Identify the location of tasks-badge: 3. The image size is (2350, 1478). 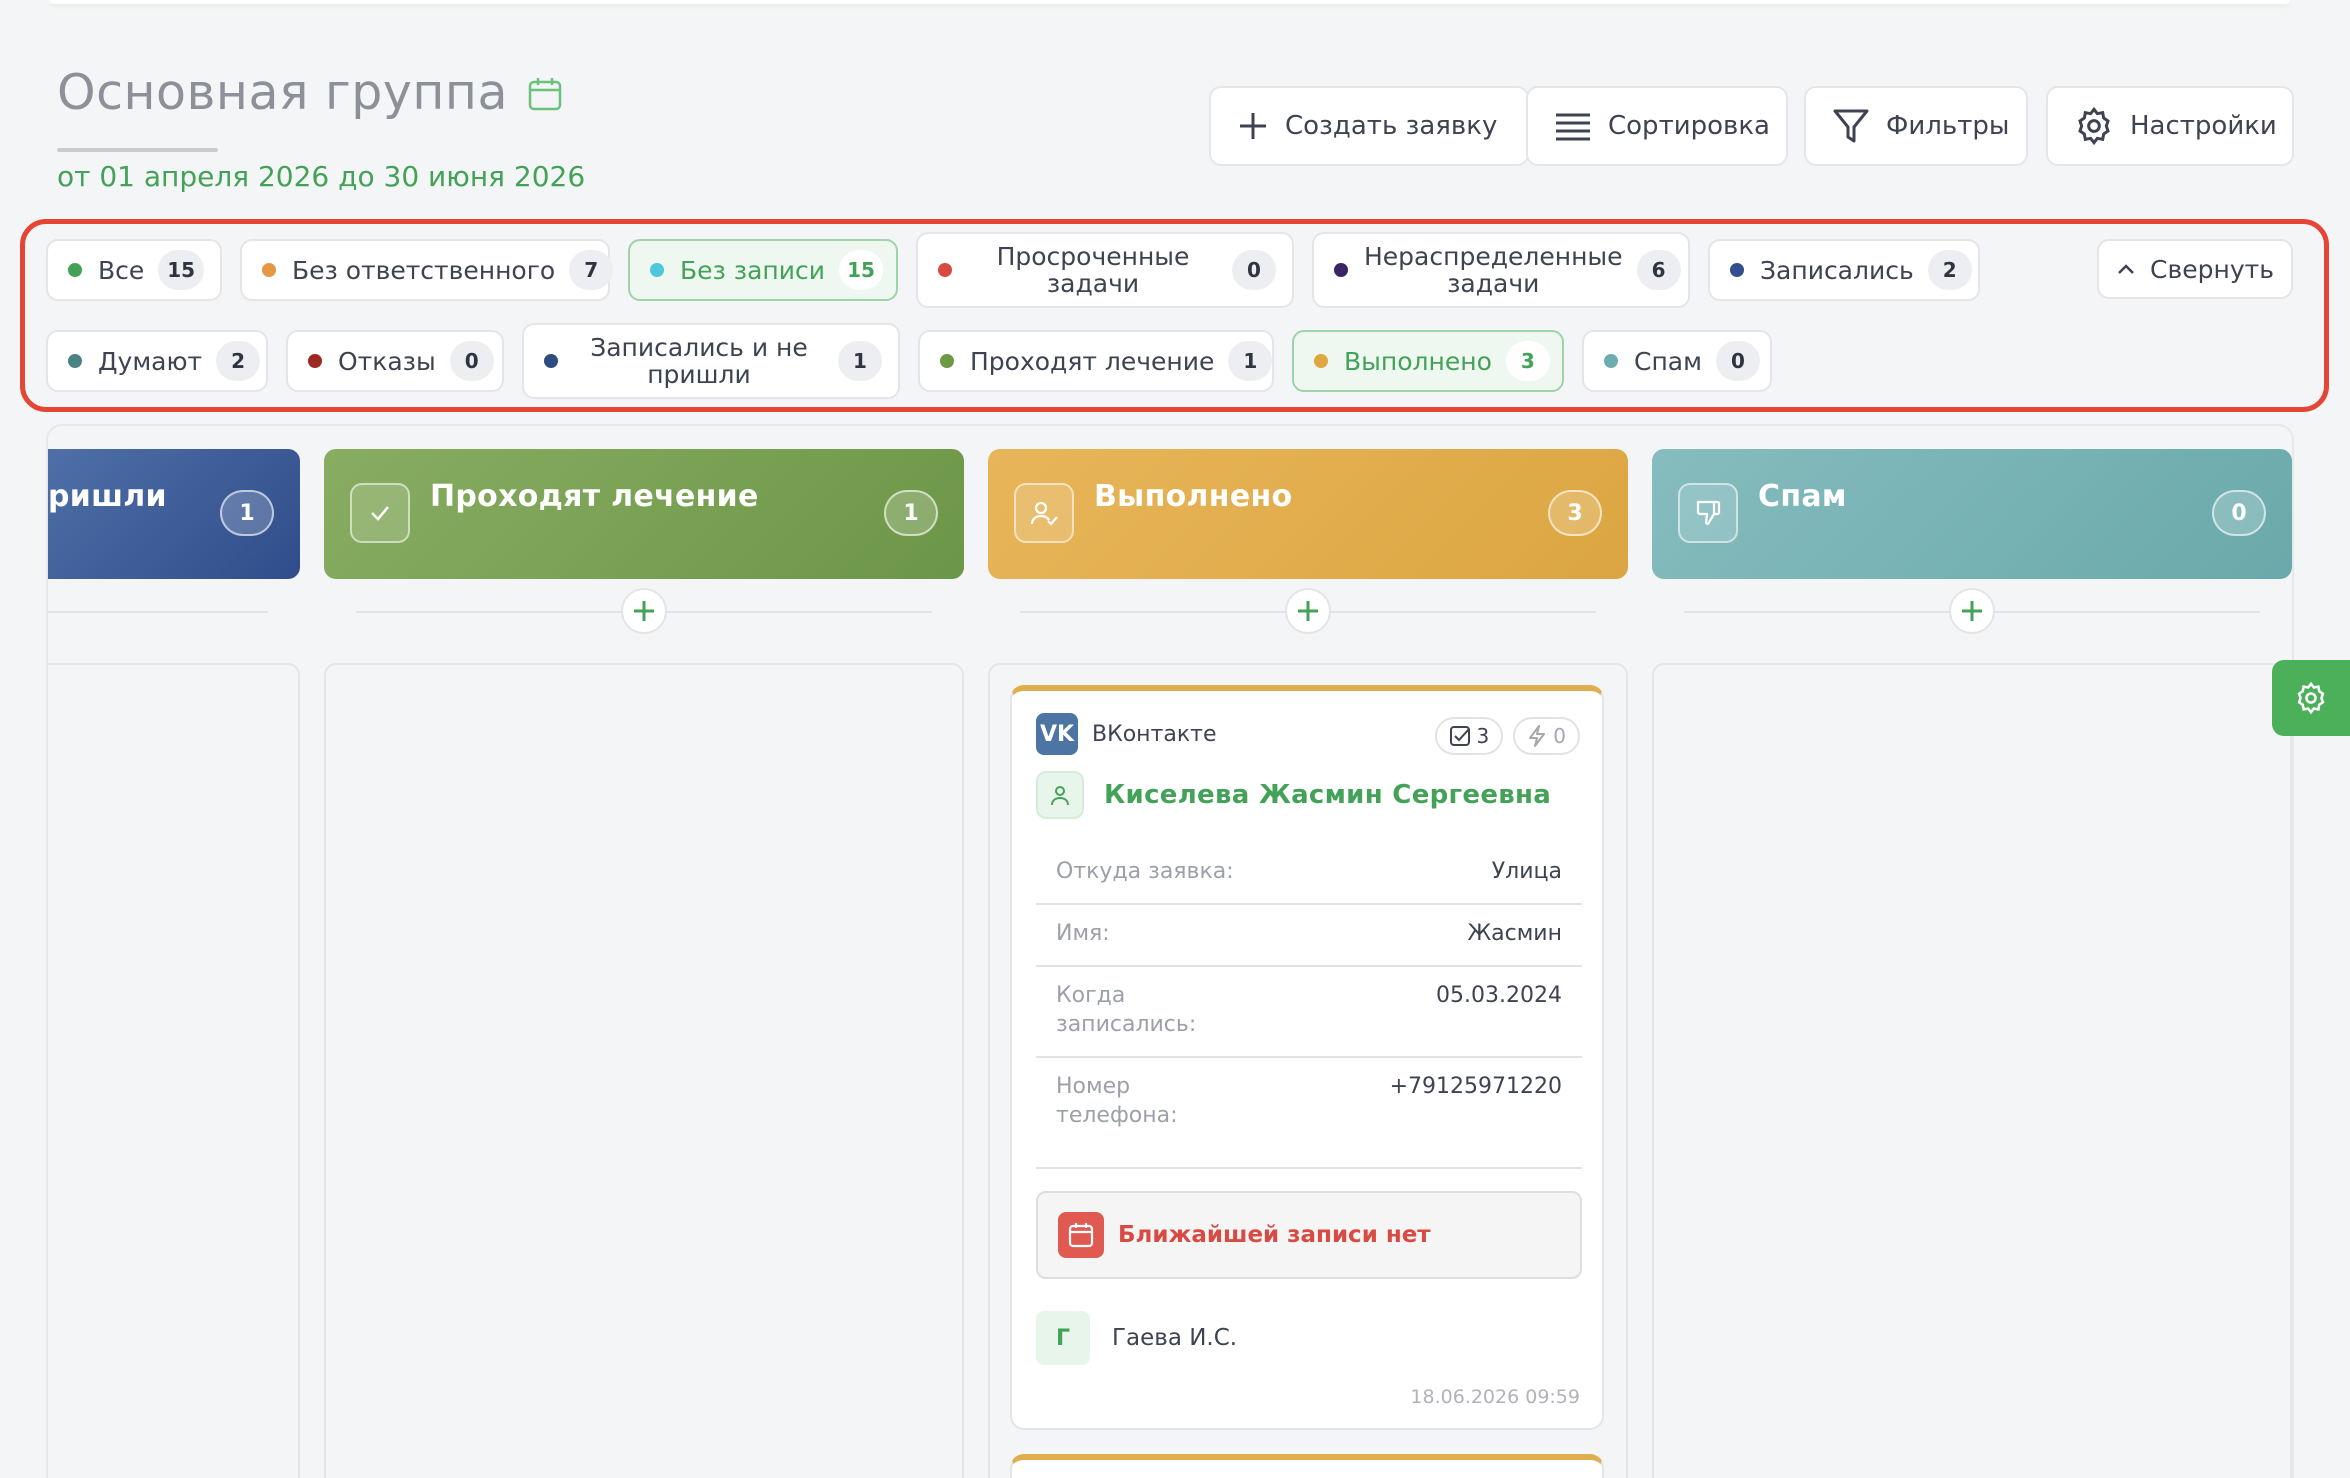
(1469, 736).